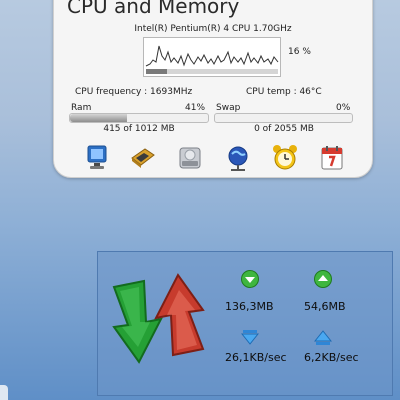 Image resolution: width=400 pixels, height=400 pixels. Describe the element at coordinates (299, 52) in the screenshot. I see `cpu-usage-percent: 16 %` at that location.